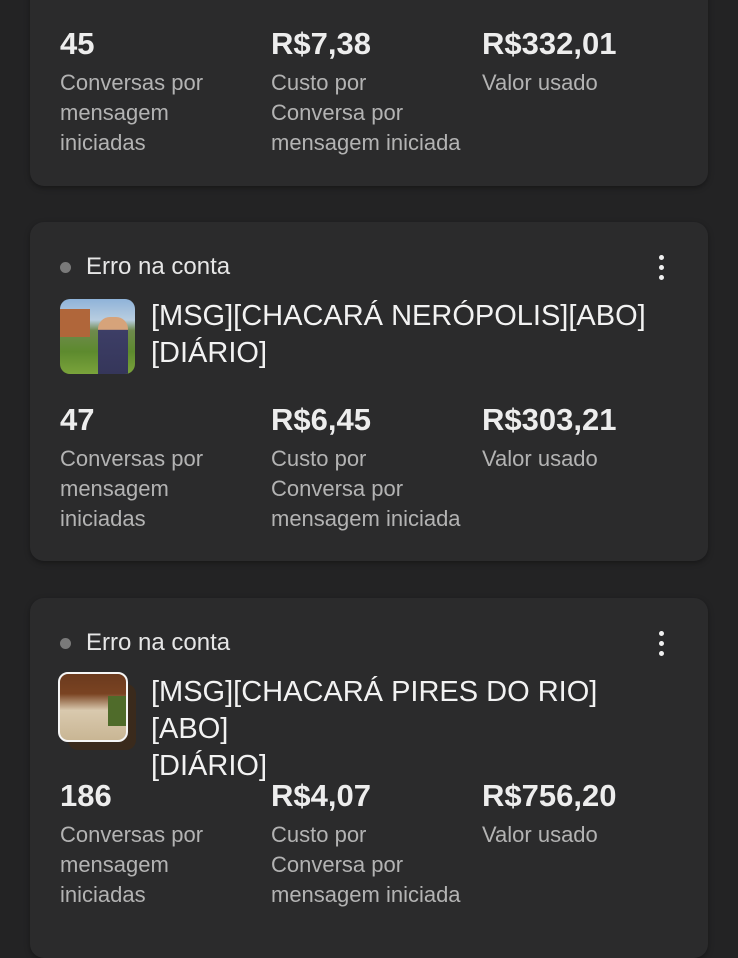 This screenshot has height=958, width=738. What do you see at coordinates (209, 353) in the screenshot?
I see `campaign-title-line: [DIÁRIO]` at bounding box center [209, 353].